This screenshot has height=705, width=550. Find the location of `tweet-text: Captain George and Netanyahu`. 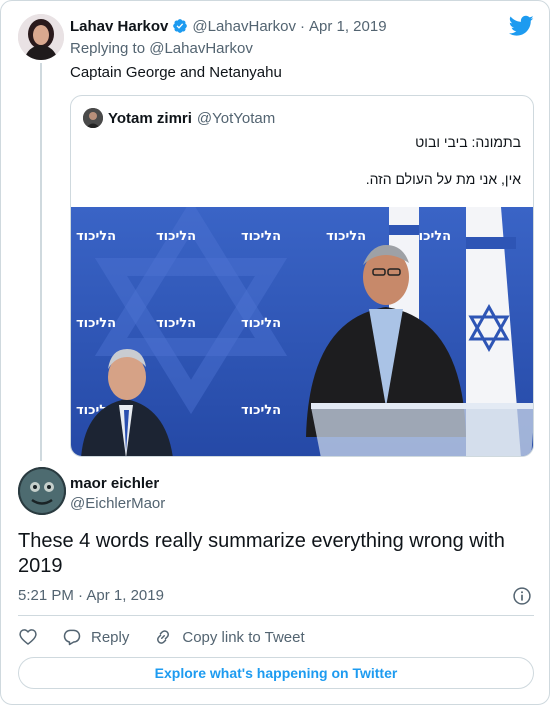

tweet-text: Captain George and Netanyahu is located at coordinates (176, 72).